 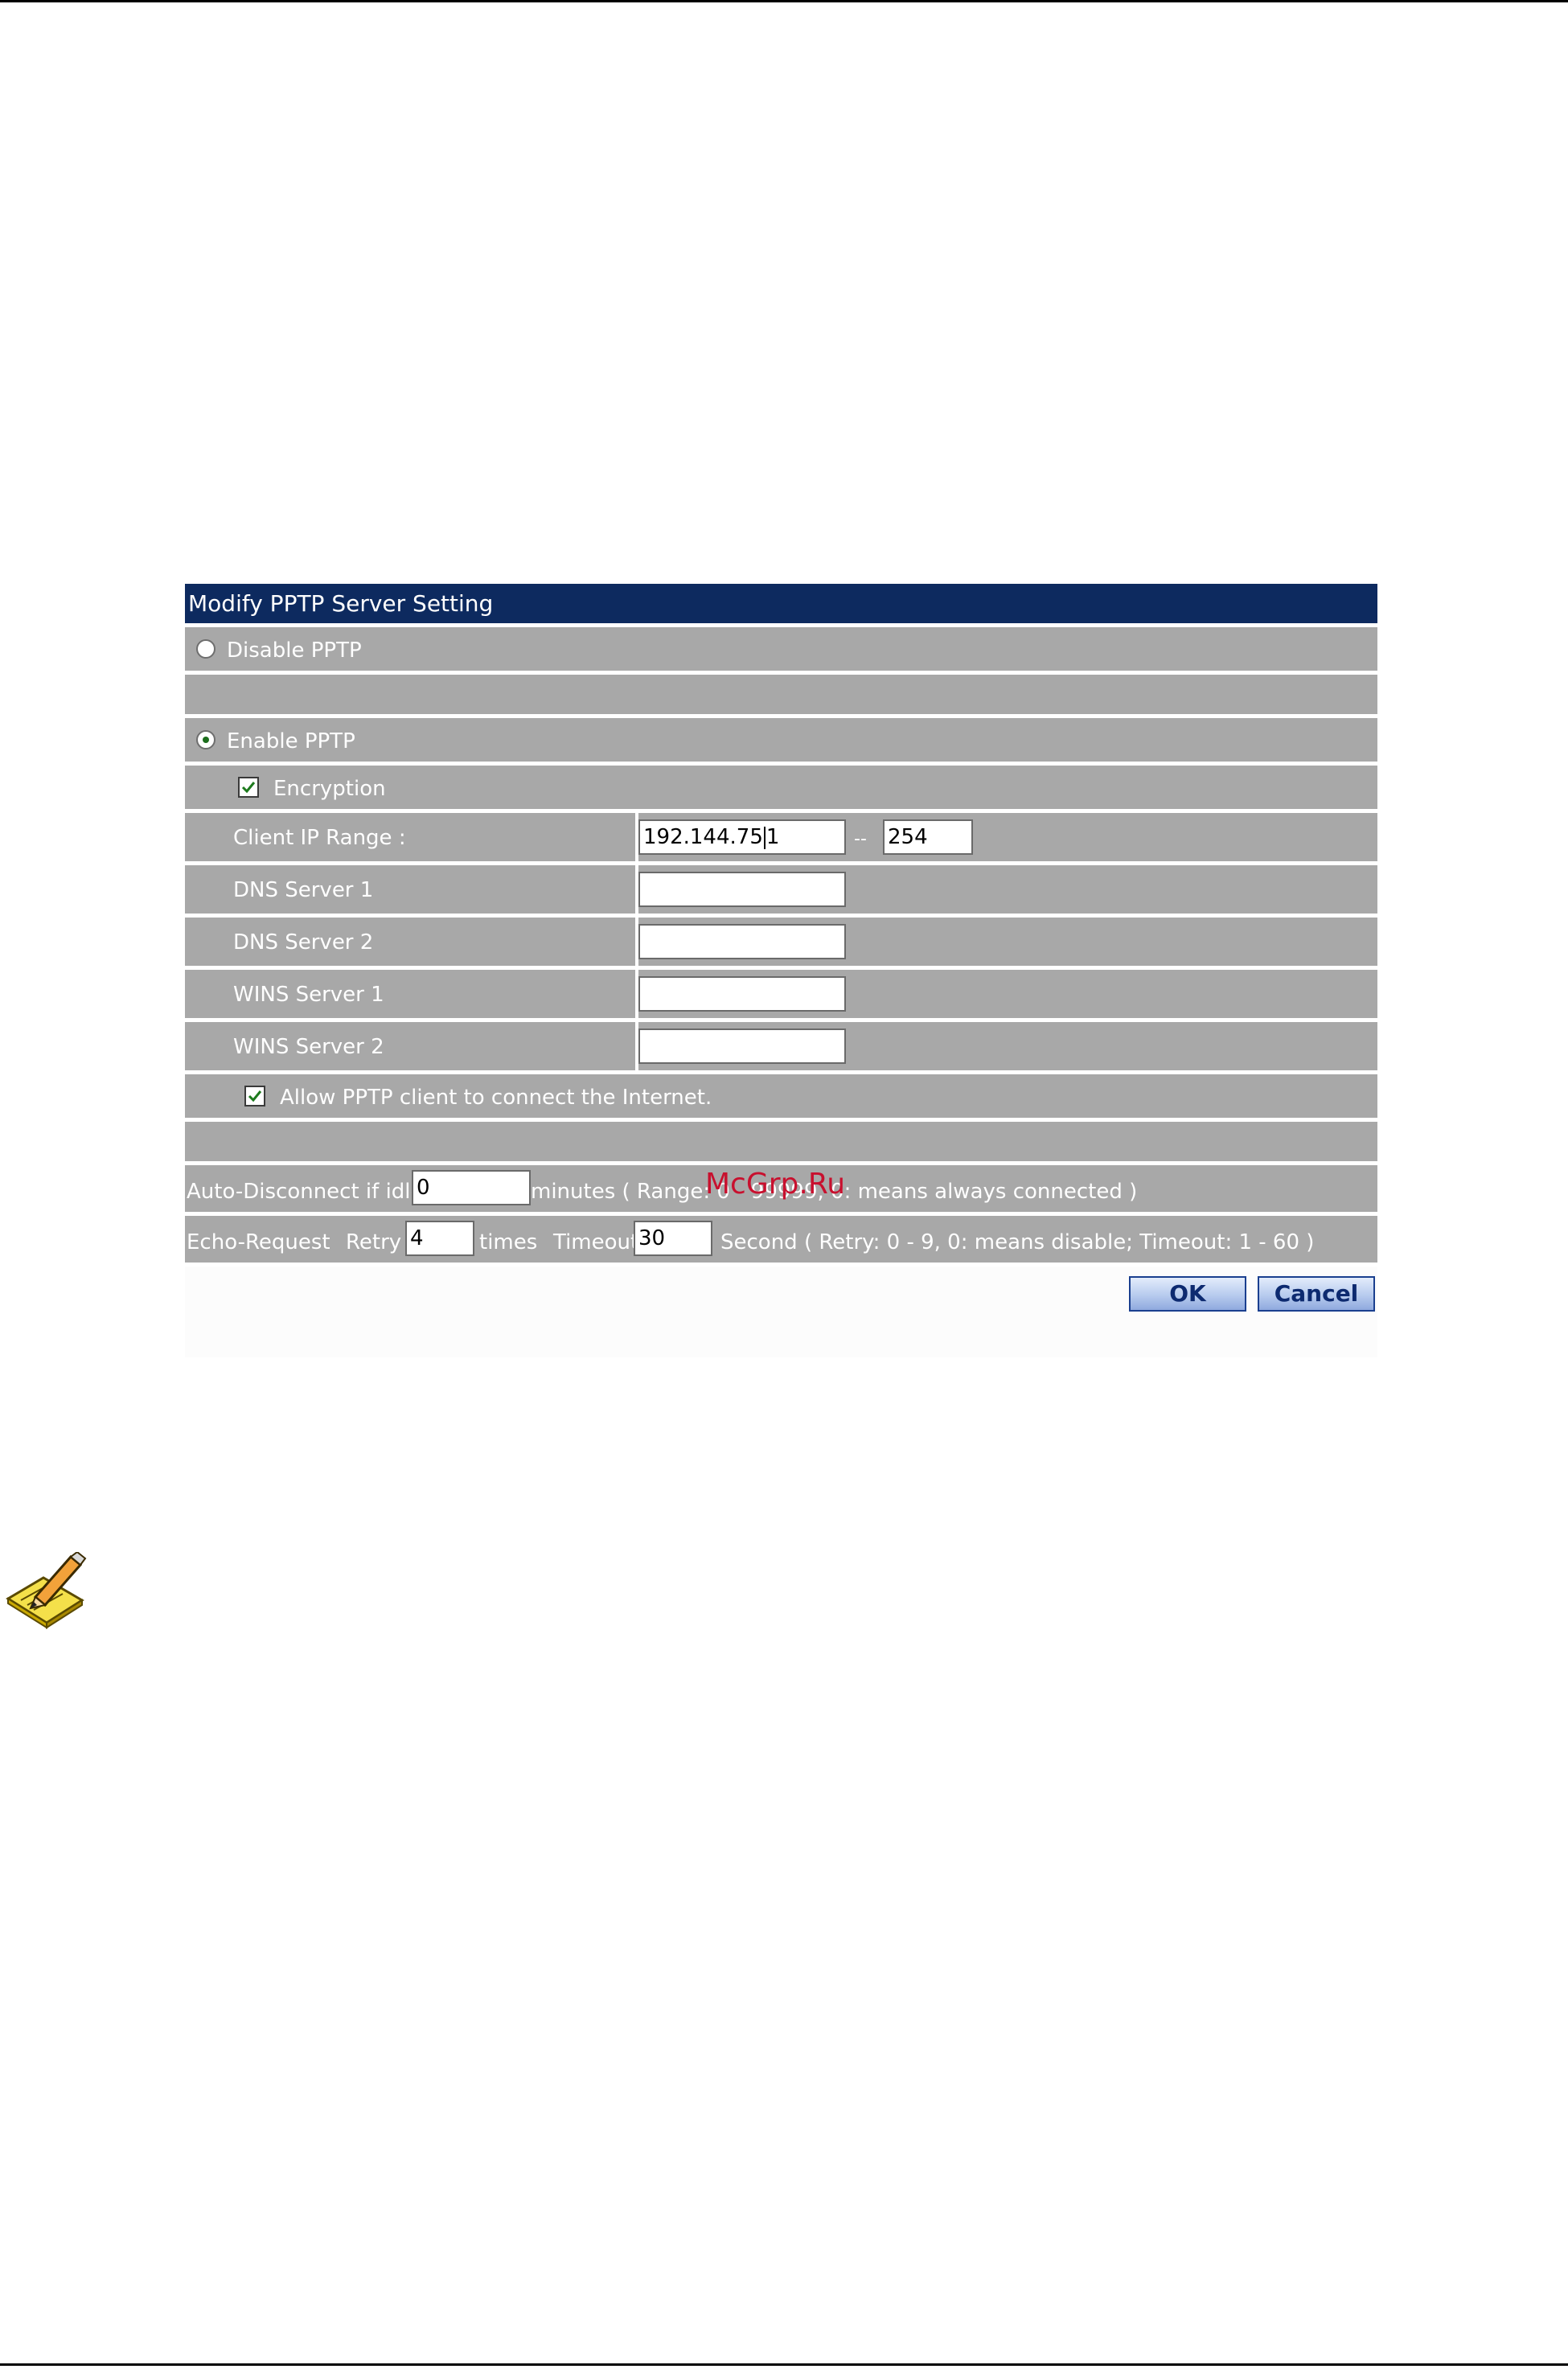 What do you see at coordinates (410, 942) in the screenshot?
I see `dns-server-2-label-cell: DNS Server 2` at bounding box center [410, 942].